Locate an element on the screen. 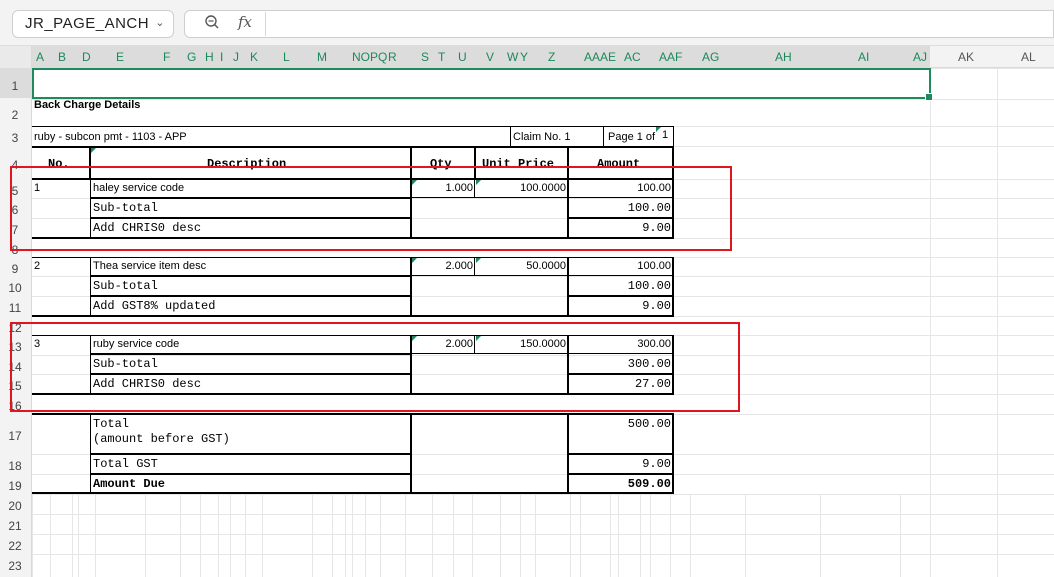  fx-icon: fx is located at coordinates (245, 22).